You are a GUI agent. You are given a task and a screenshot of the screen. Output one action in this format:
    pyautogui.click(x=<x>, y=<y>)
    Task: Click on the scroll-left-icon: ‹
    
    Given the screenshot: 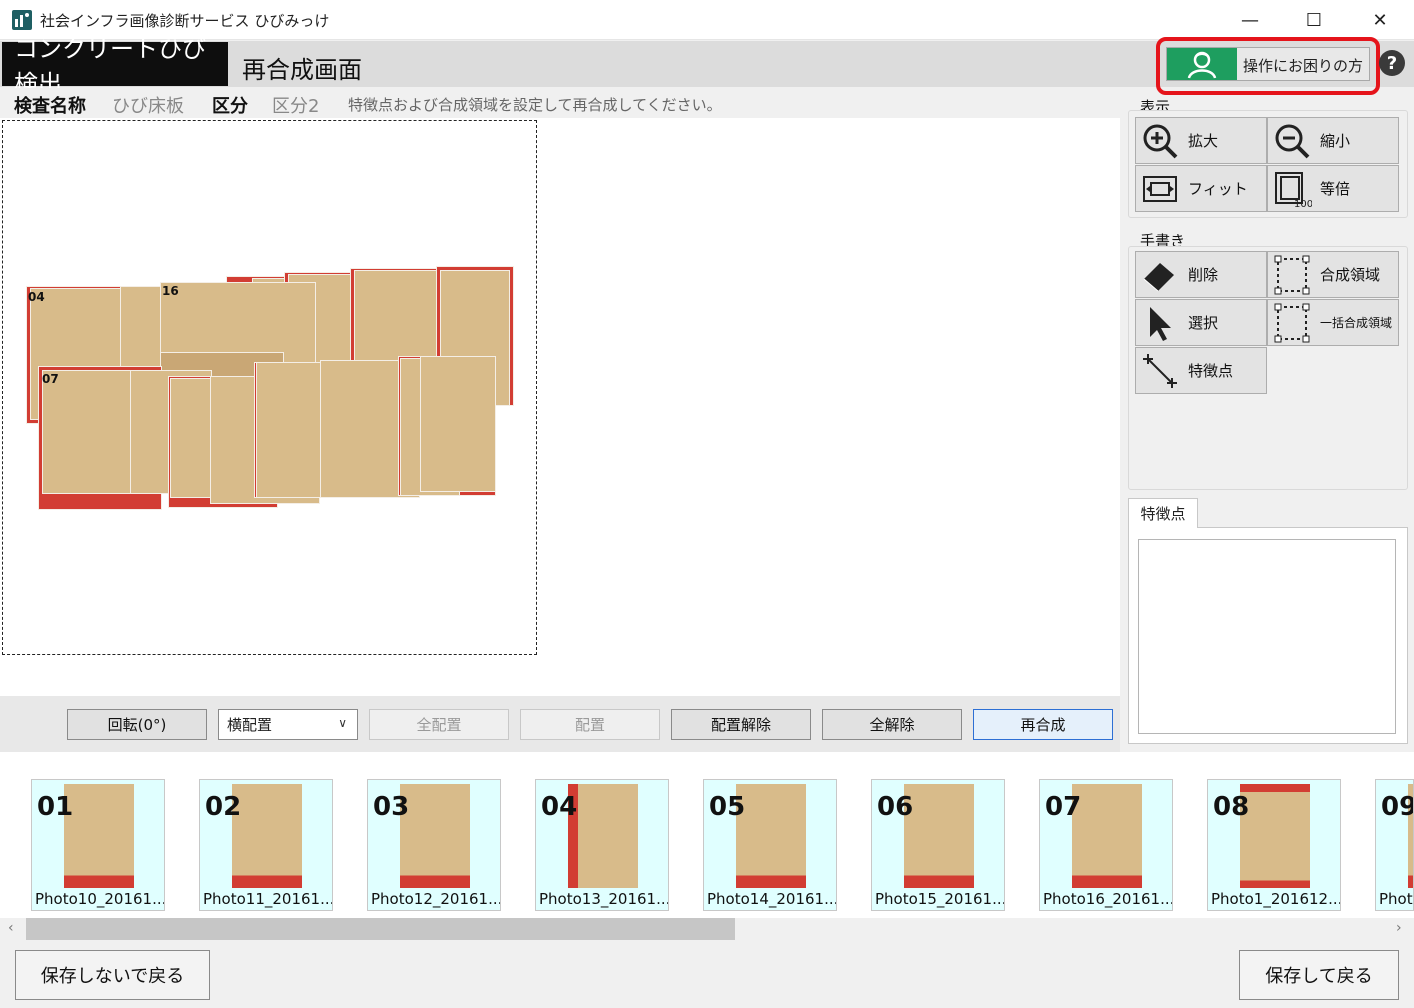 What is the action you would take?
    pyautogui.click(x=11, y=928)
    